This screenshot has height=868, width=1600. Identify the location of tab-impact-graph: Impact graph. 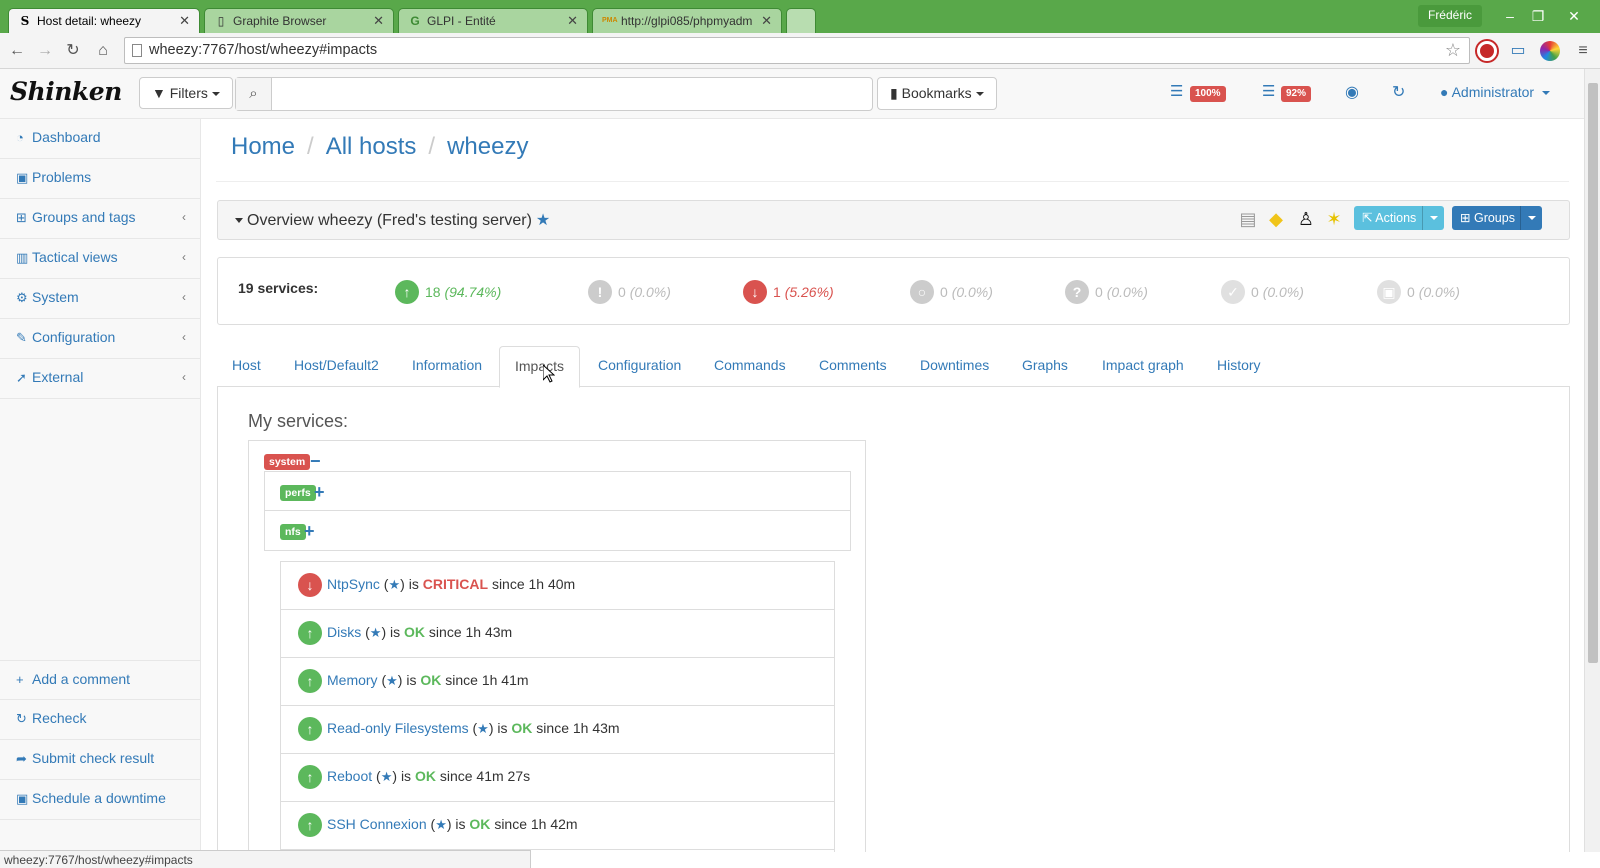
(1143, 366).